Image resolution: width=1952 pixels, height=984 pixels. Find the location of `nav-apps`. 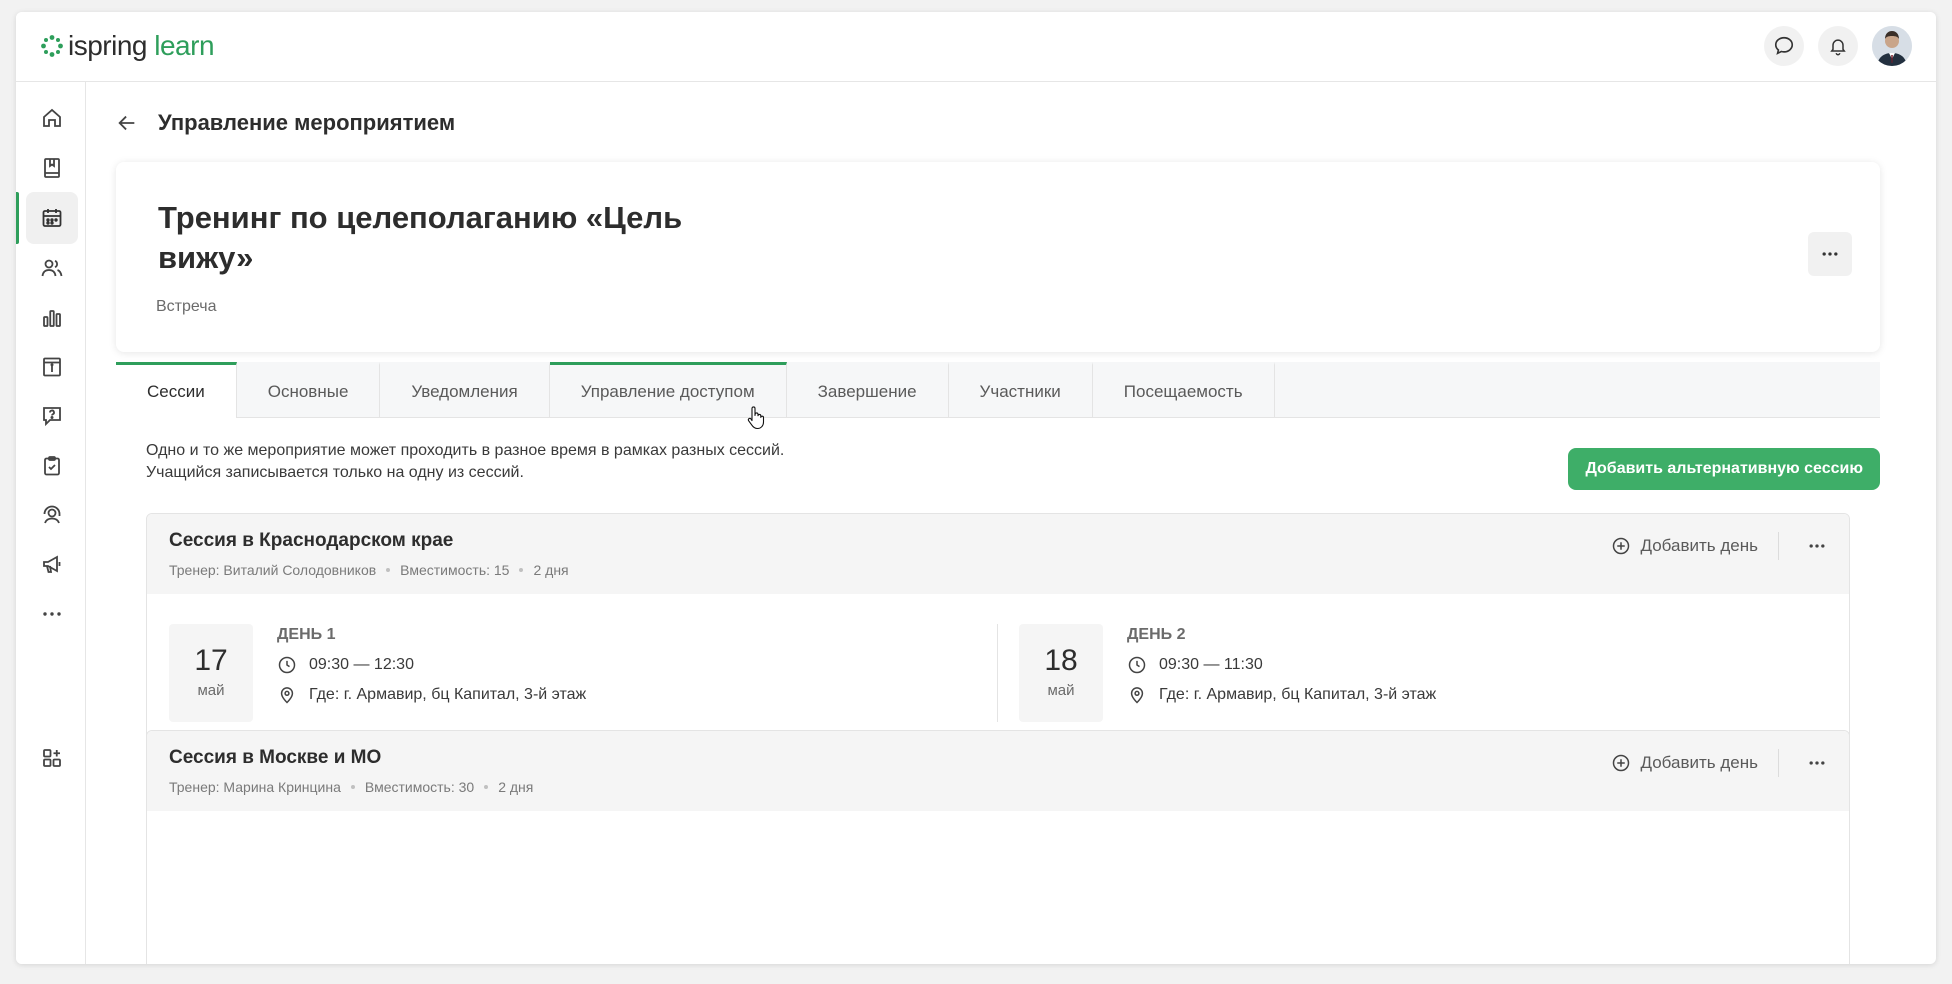

nav-apps is located at coordinates (52, 758).